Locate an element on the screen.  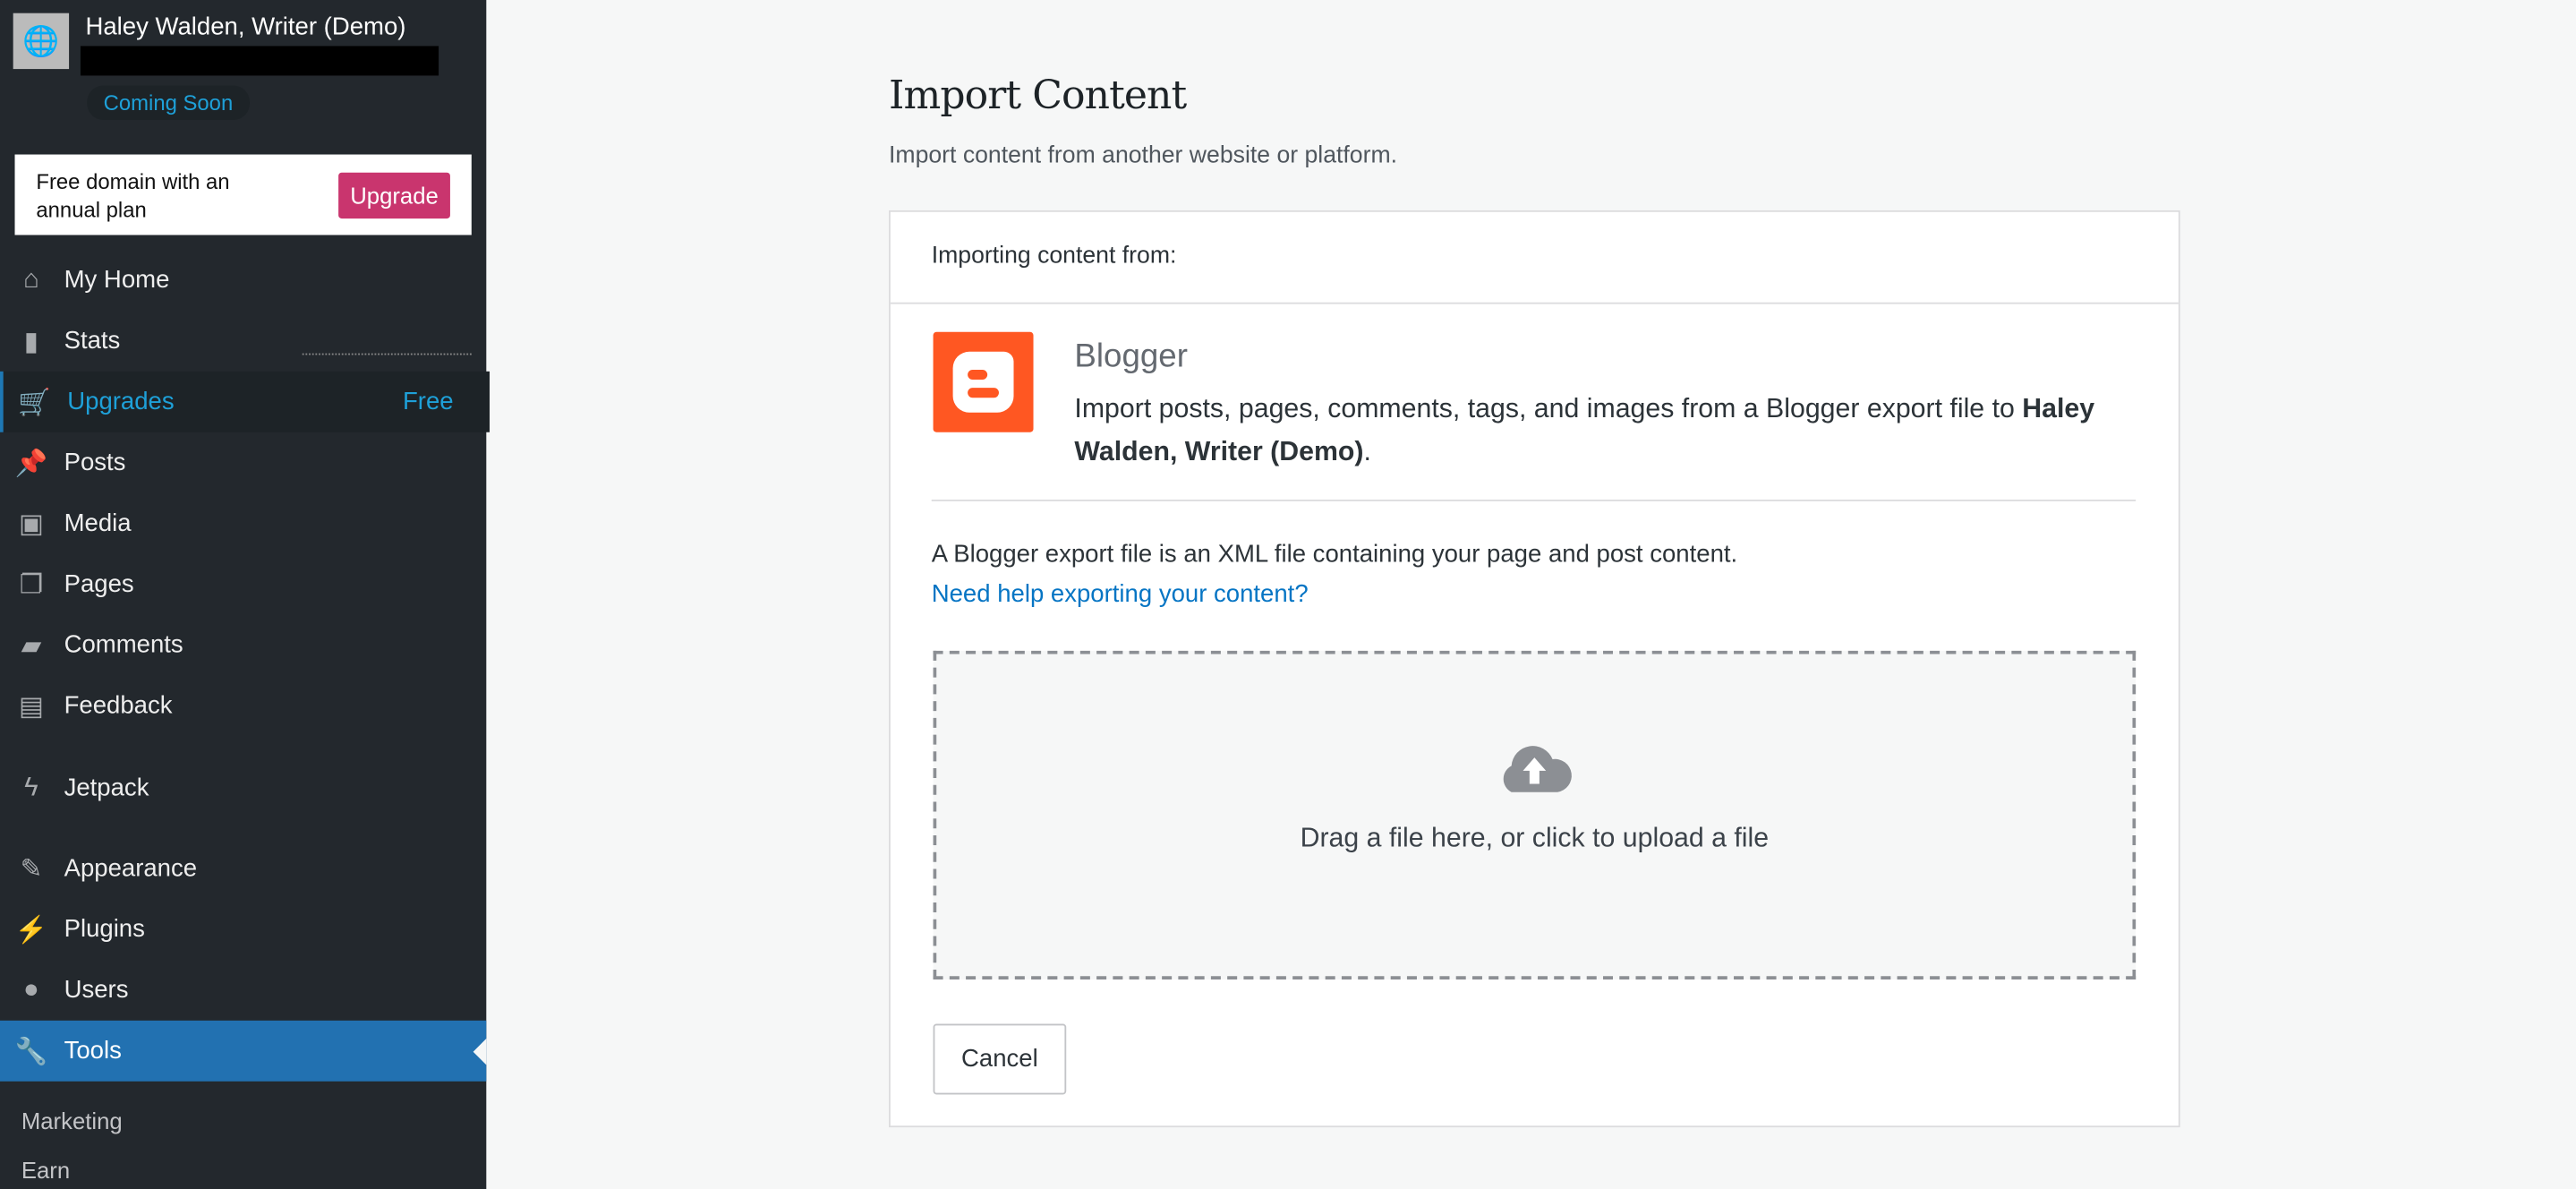
label: Media is located at coordinates (98, 523).